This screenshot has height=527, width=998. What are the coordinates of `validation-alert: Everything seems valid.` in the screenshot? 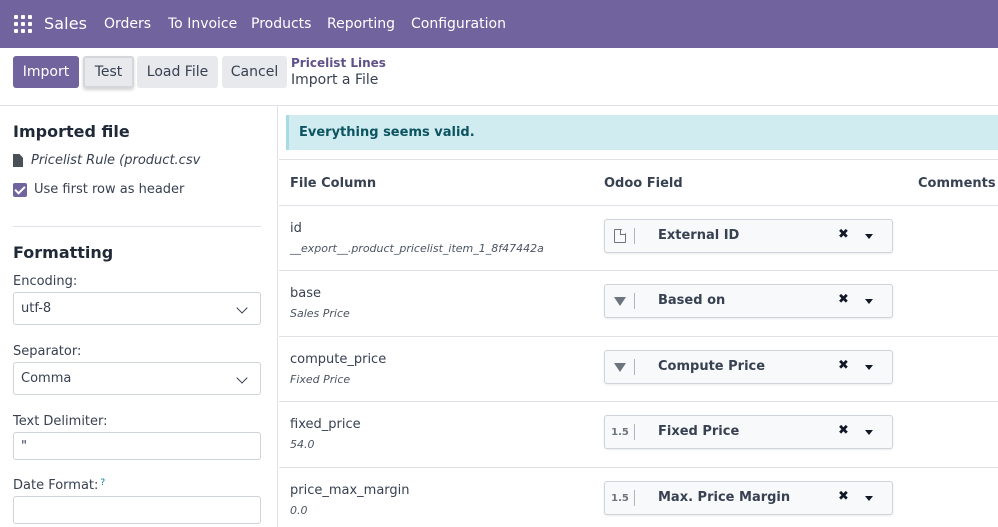 It's located at (642, 132).